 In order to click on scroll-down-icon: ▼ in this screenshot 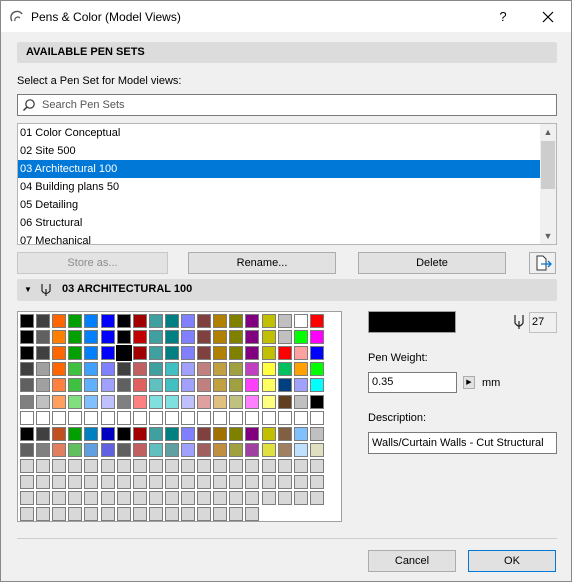, I will do `click(548, 236)`.